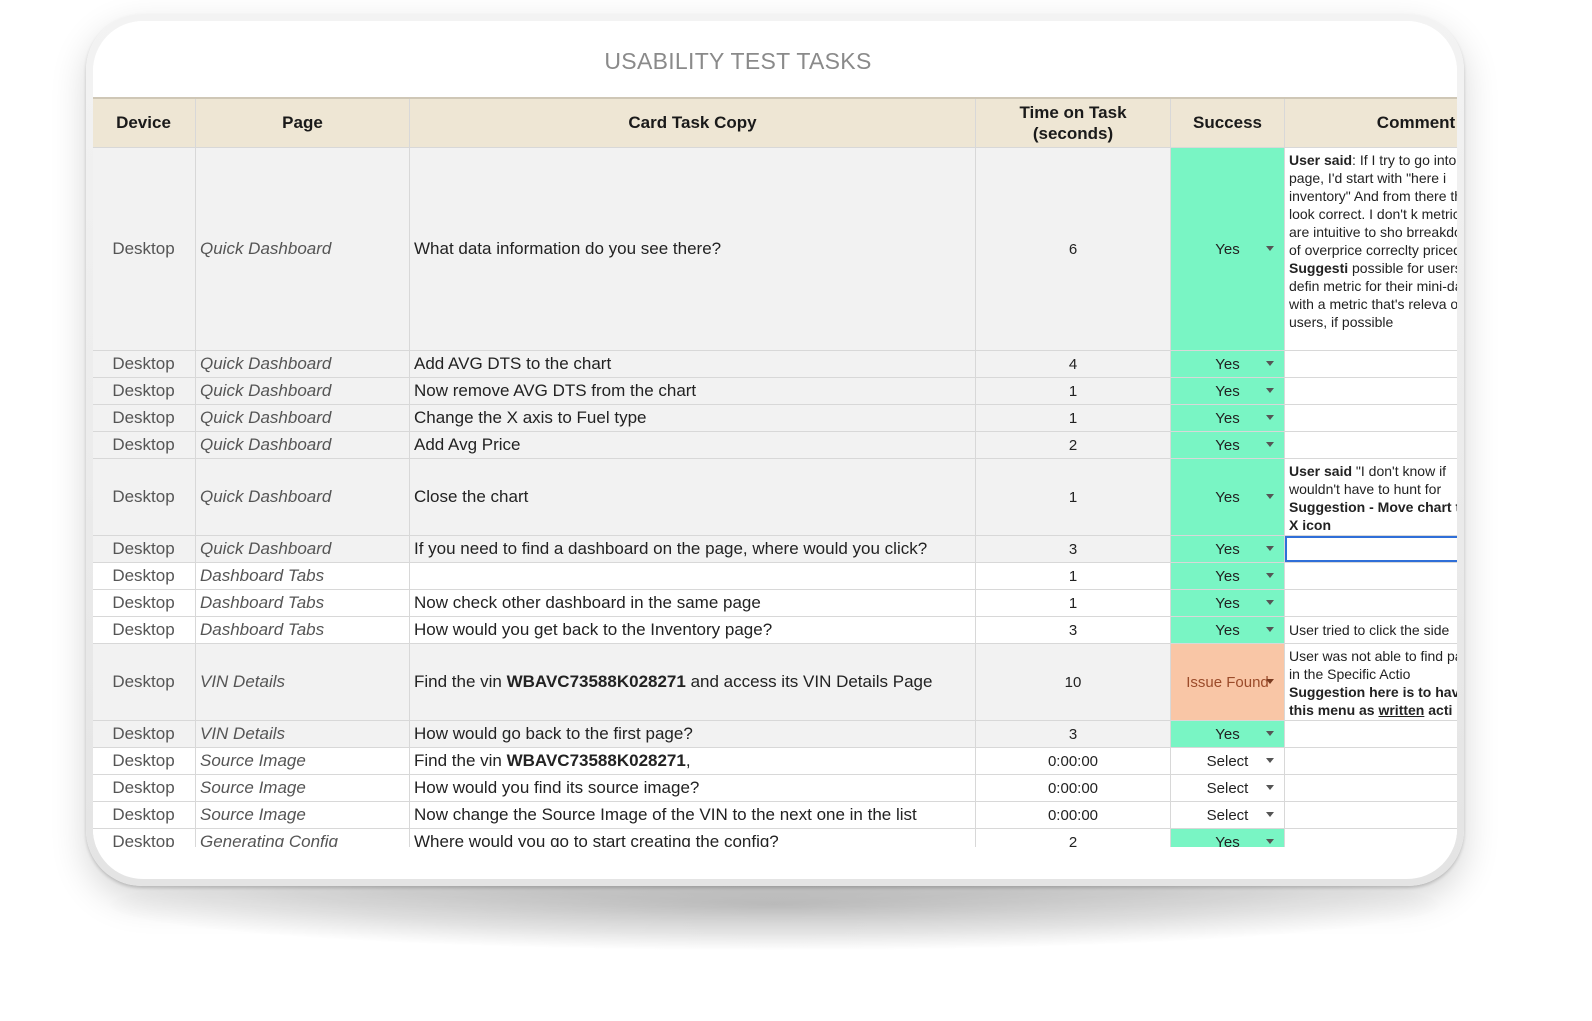  Describe the element at coordinates (302, 837) in the screenshot. I see `page-cell: Generating Config` at that location.